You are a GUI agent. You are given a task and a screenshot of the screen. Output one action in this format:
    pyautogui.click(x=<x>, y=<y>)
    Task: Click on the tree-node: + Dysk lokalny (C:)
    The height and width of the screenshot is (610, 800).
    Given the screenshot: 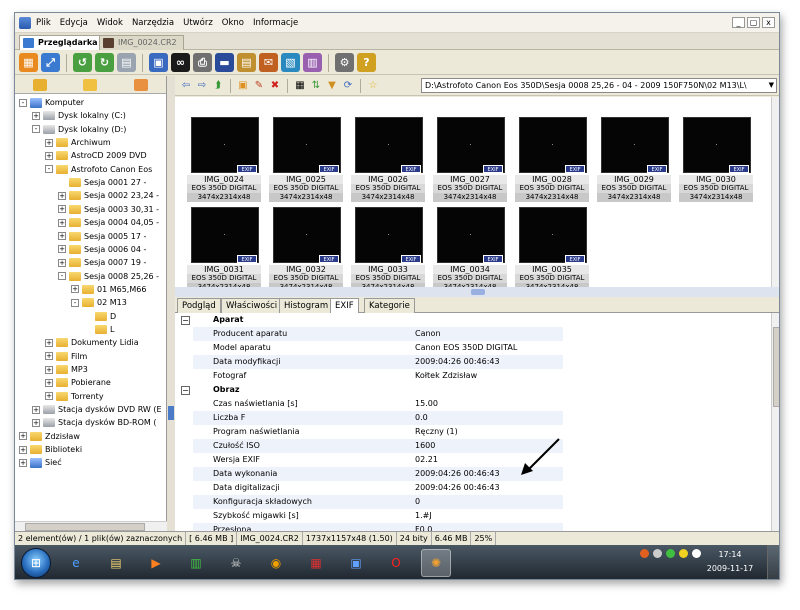 What is the action you would take?
    pyautogui.click(x=79, y=115)
    